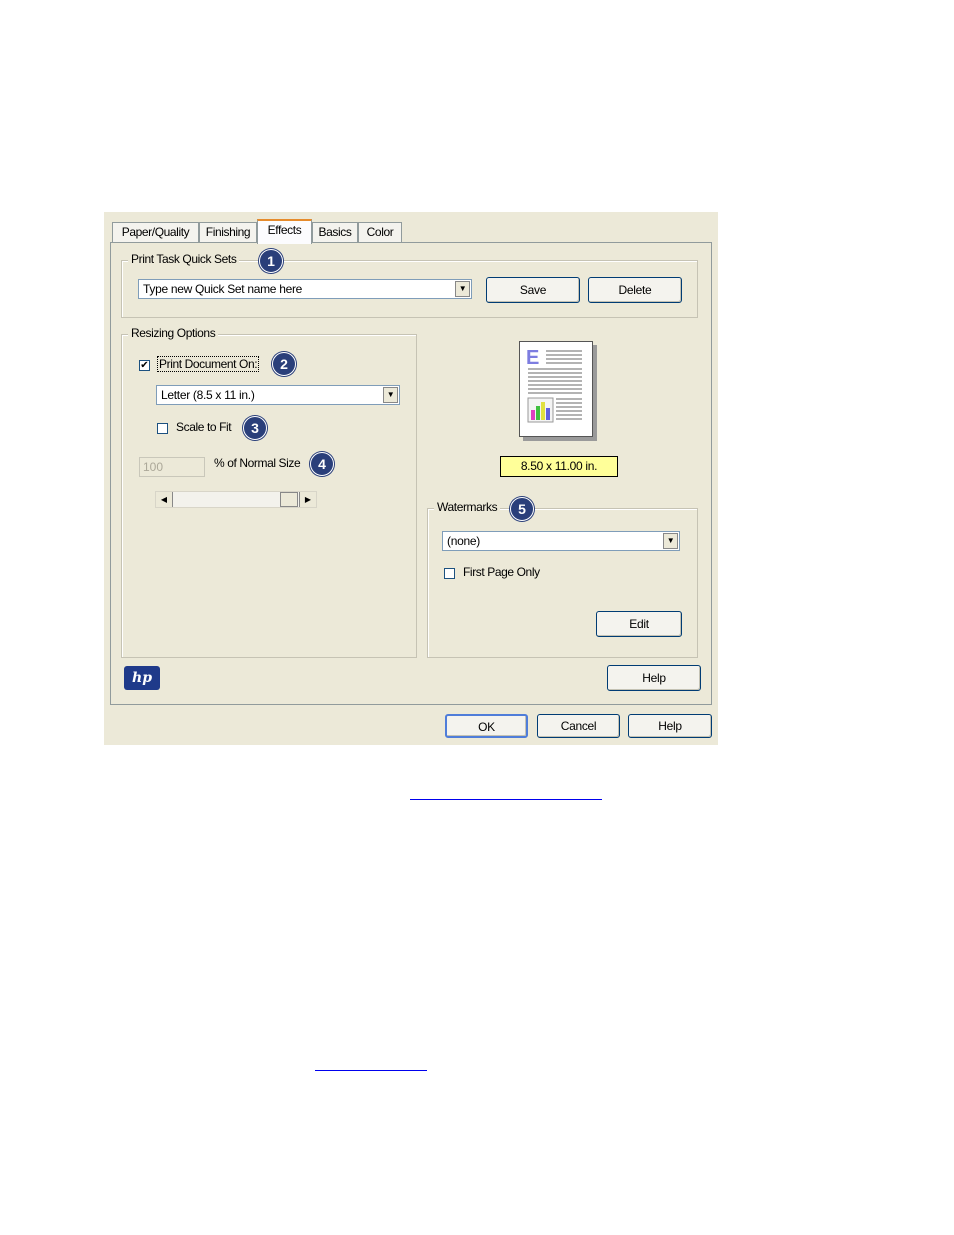 Image resolution: width=954 pixels, height=1235 pixels. Describe the element at coordinates (255, 428) in the screenshot. I see `callout-3: 3` at that location.